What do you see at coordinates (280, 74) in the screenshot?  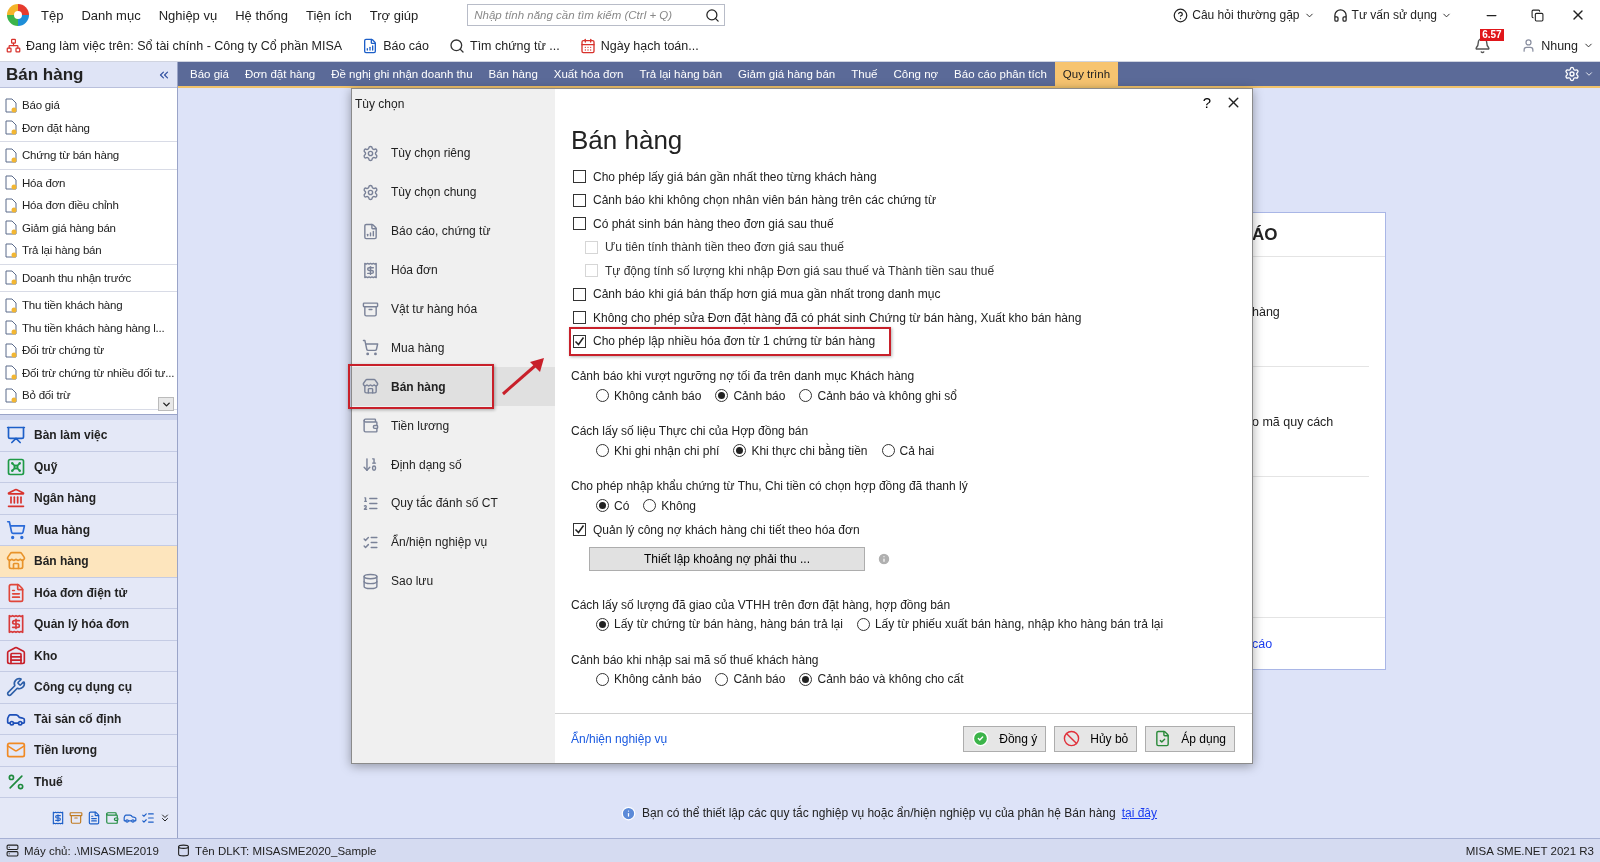 I see `tab: Đơn đặt hàng` at bounding box center [280, 74].